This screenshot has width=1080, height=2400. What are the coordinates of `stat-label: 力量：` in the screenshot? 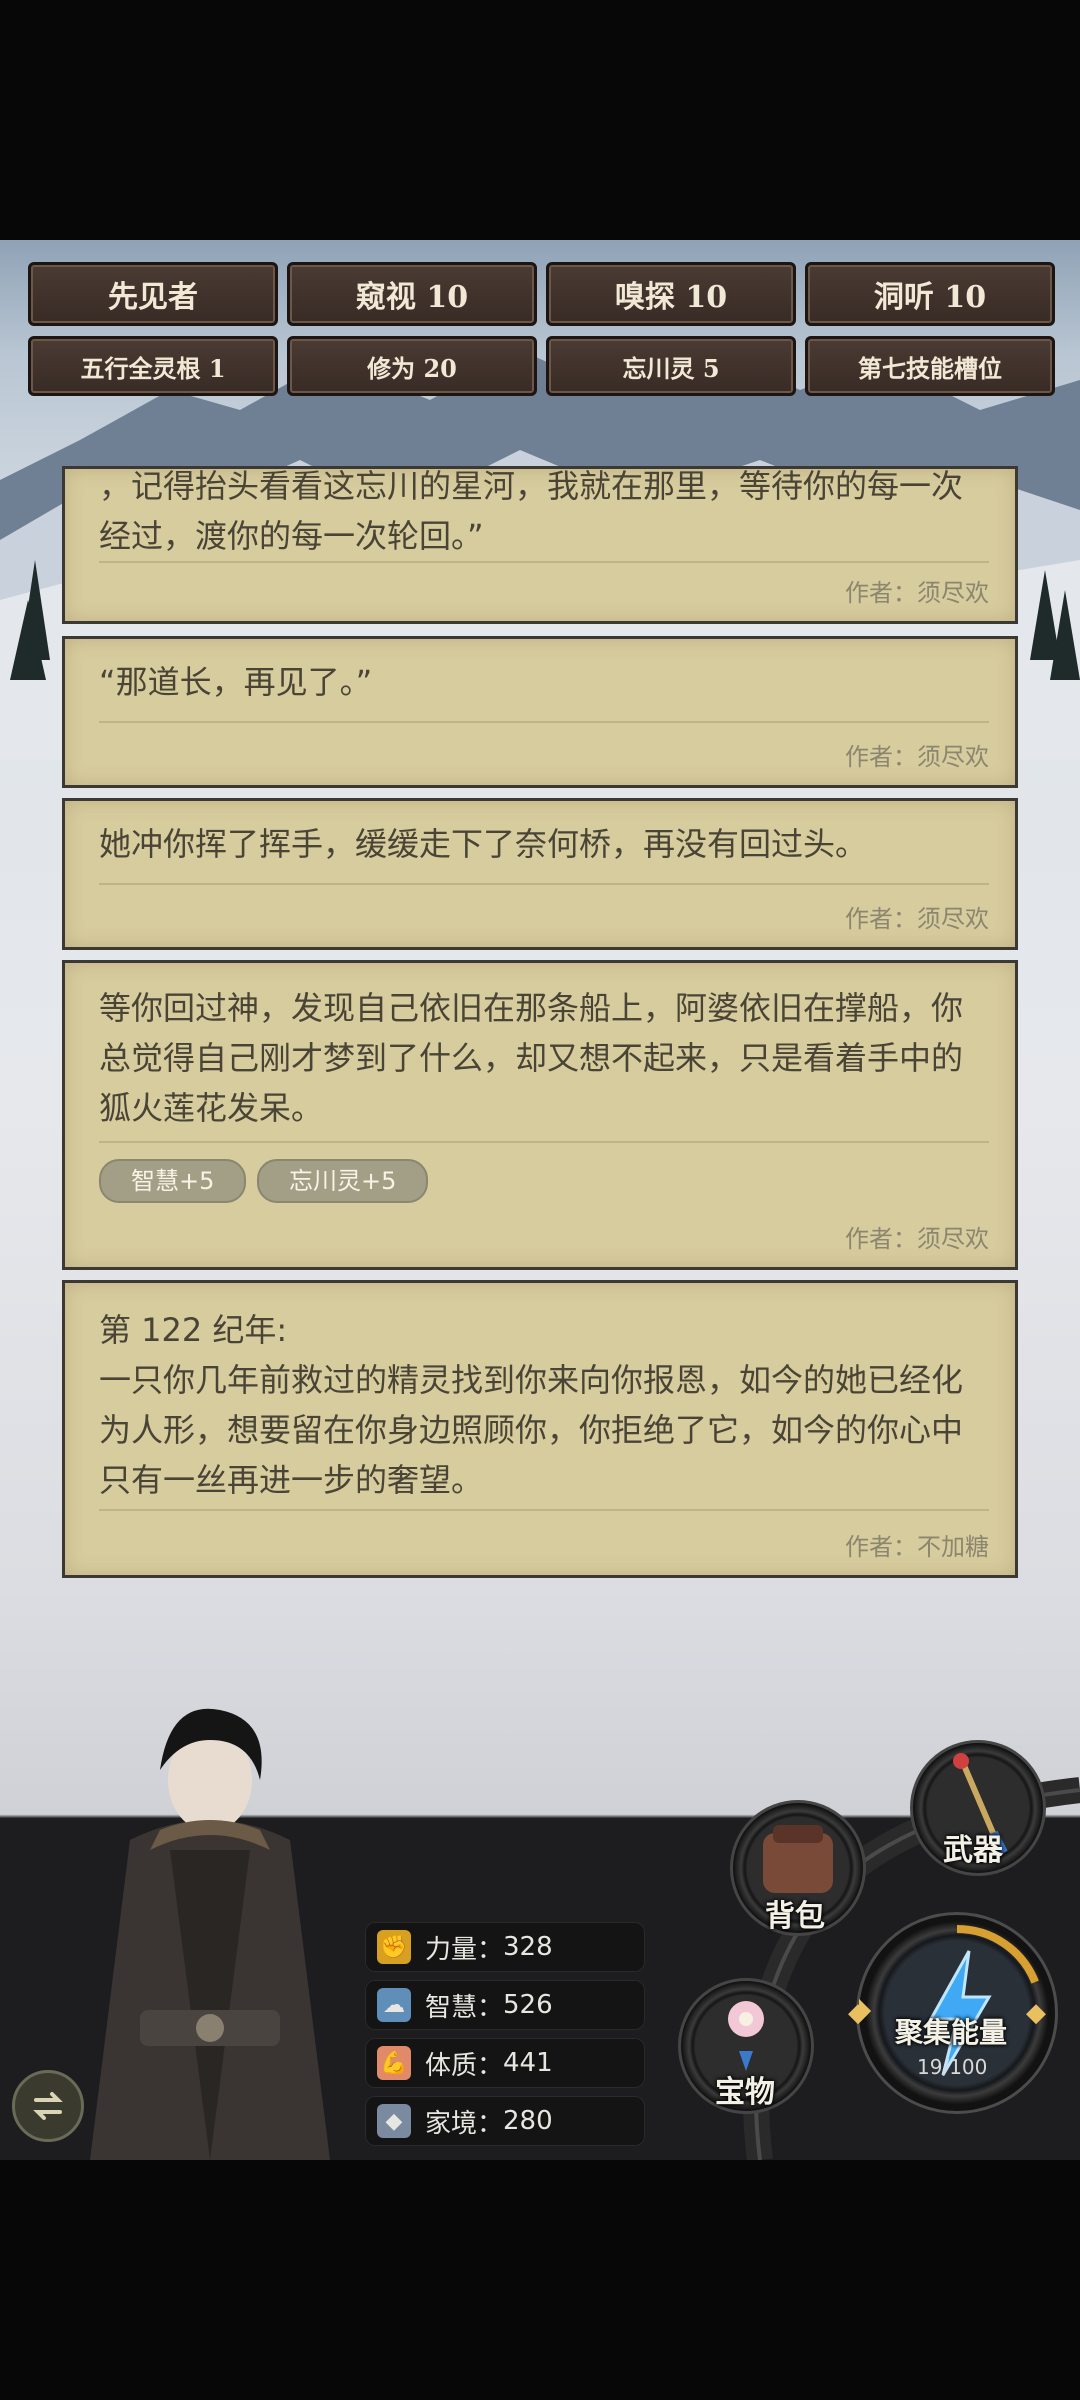 It's located at (464, 1949).